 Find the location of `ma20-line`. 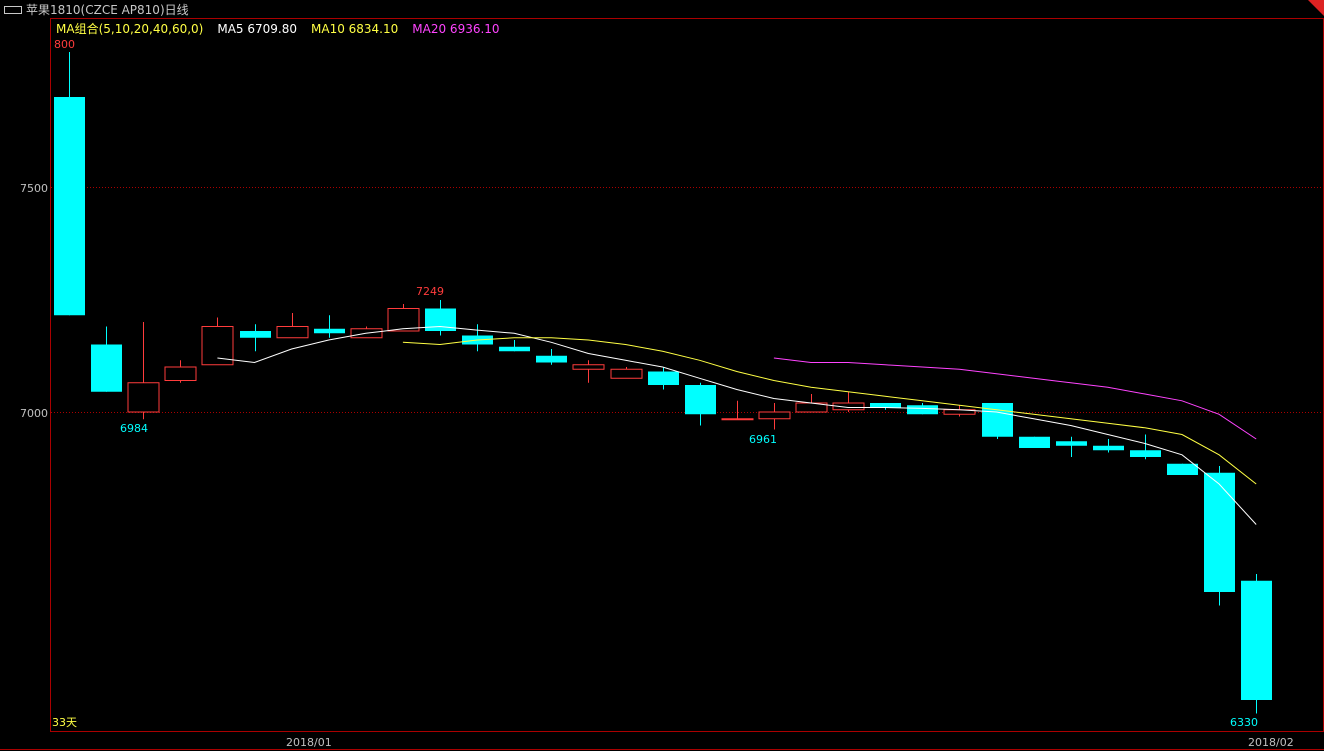

ma20-line is located at coordinates (1015, 398).